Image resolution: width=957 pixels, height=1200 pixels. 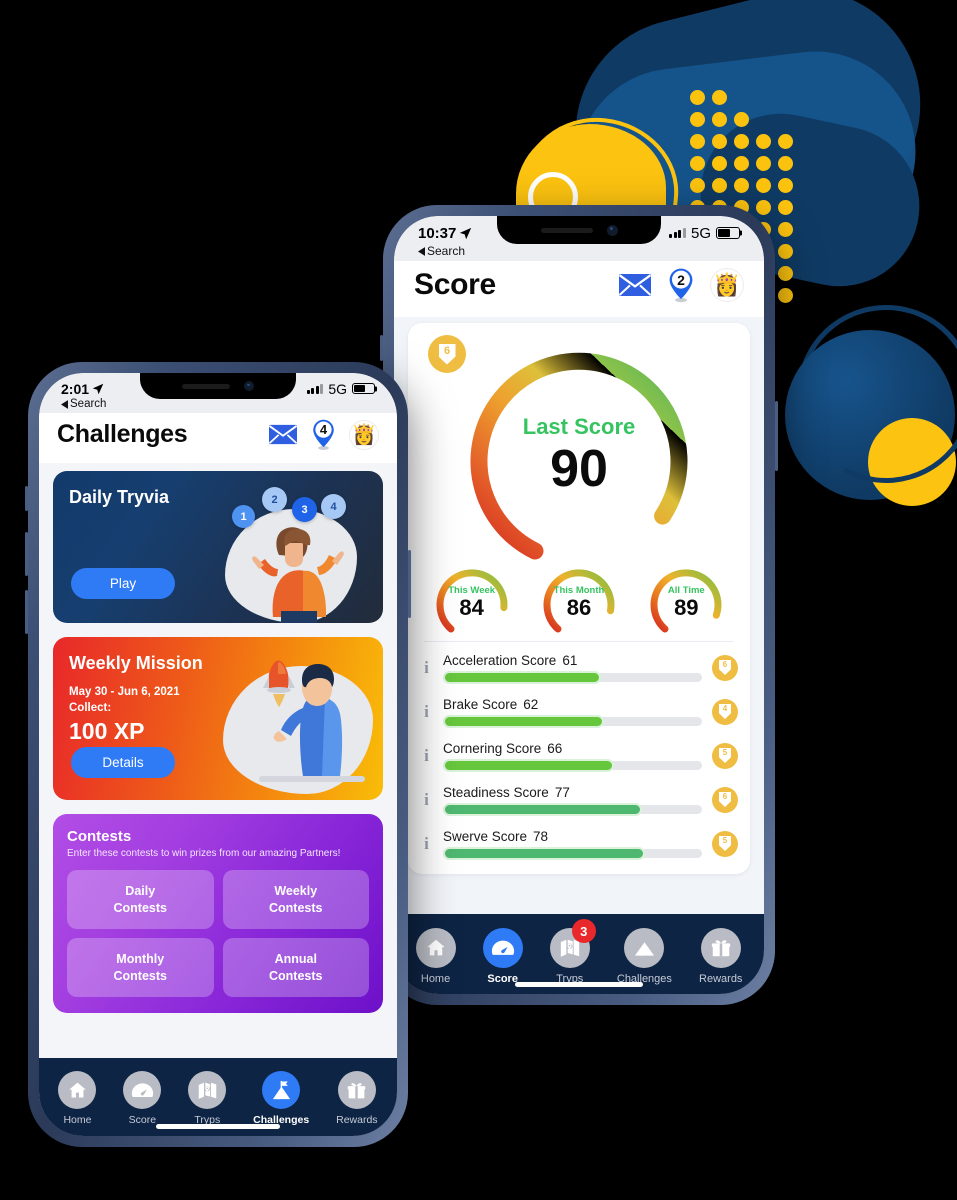 What do you see at coordinates (140, 899) in the screenshot?
I see `contest-tile-daily: Daily Contests` at bounding box center [140, 899].